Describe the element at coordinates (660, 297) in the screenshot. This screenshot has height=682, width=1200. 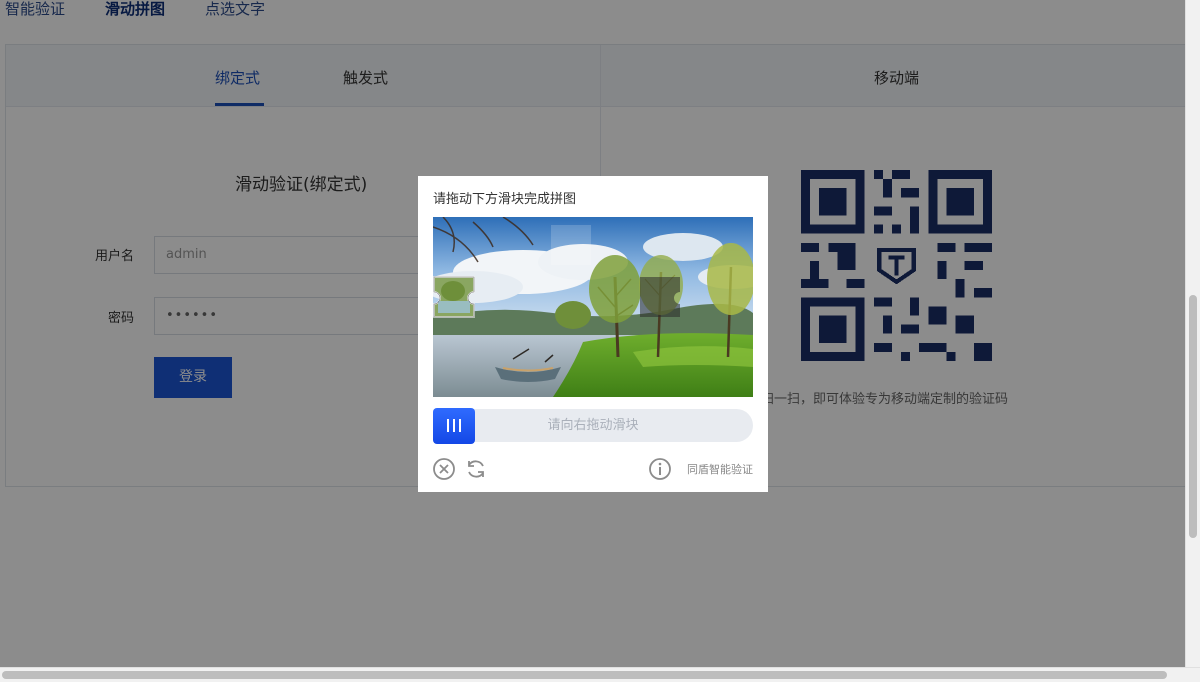
I see `puzzle-target-slot` at that location.